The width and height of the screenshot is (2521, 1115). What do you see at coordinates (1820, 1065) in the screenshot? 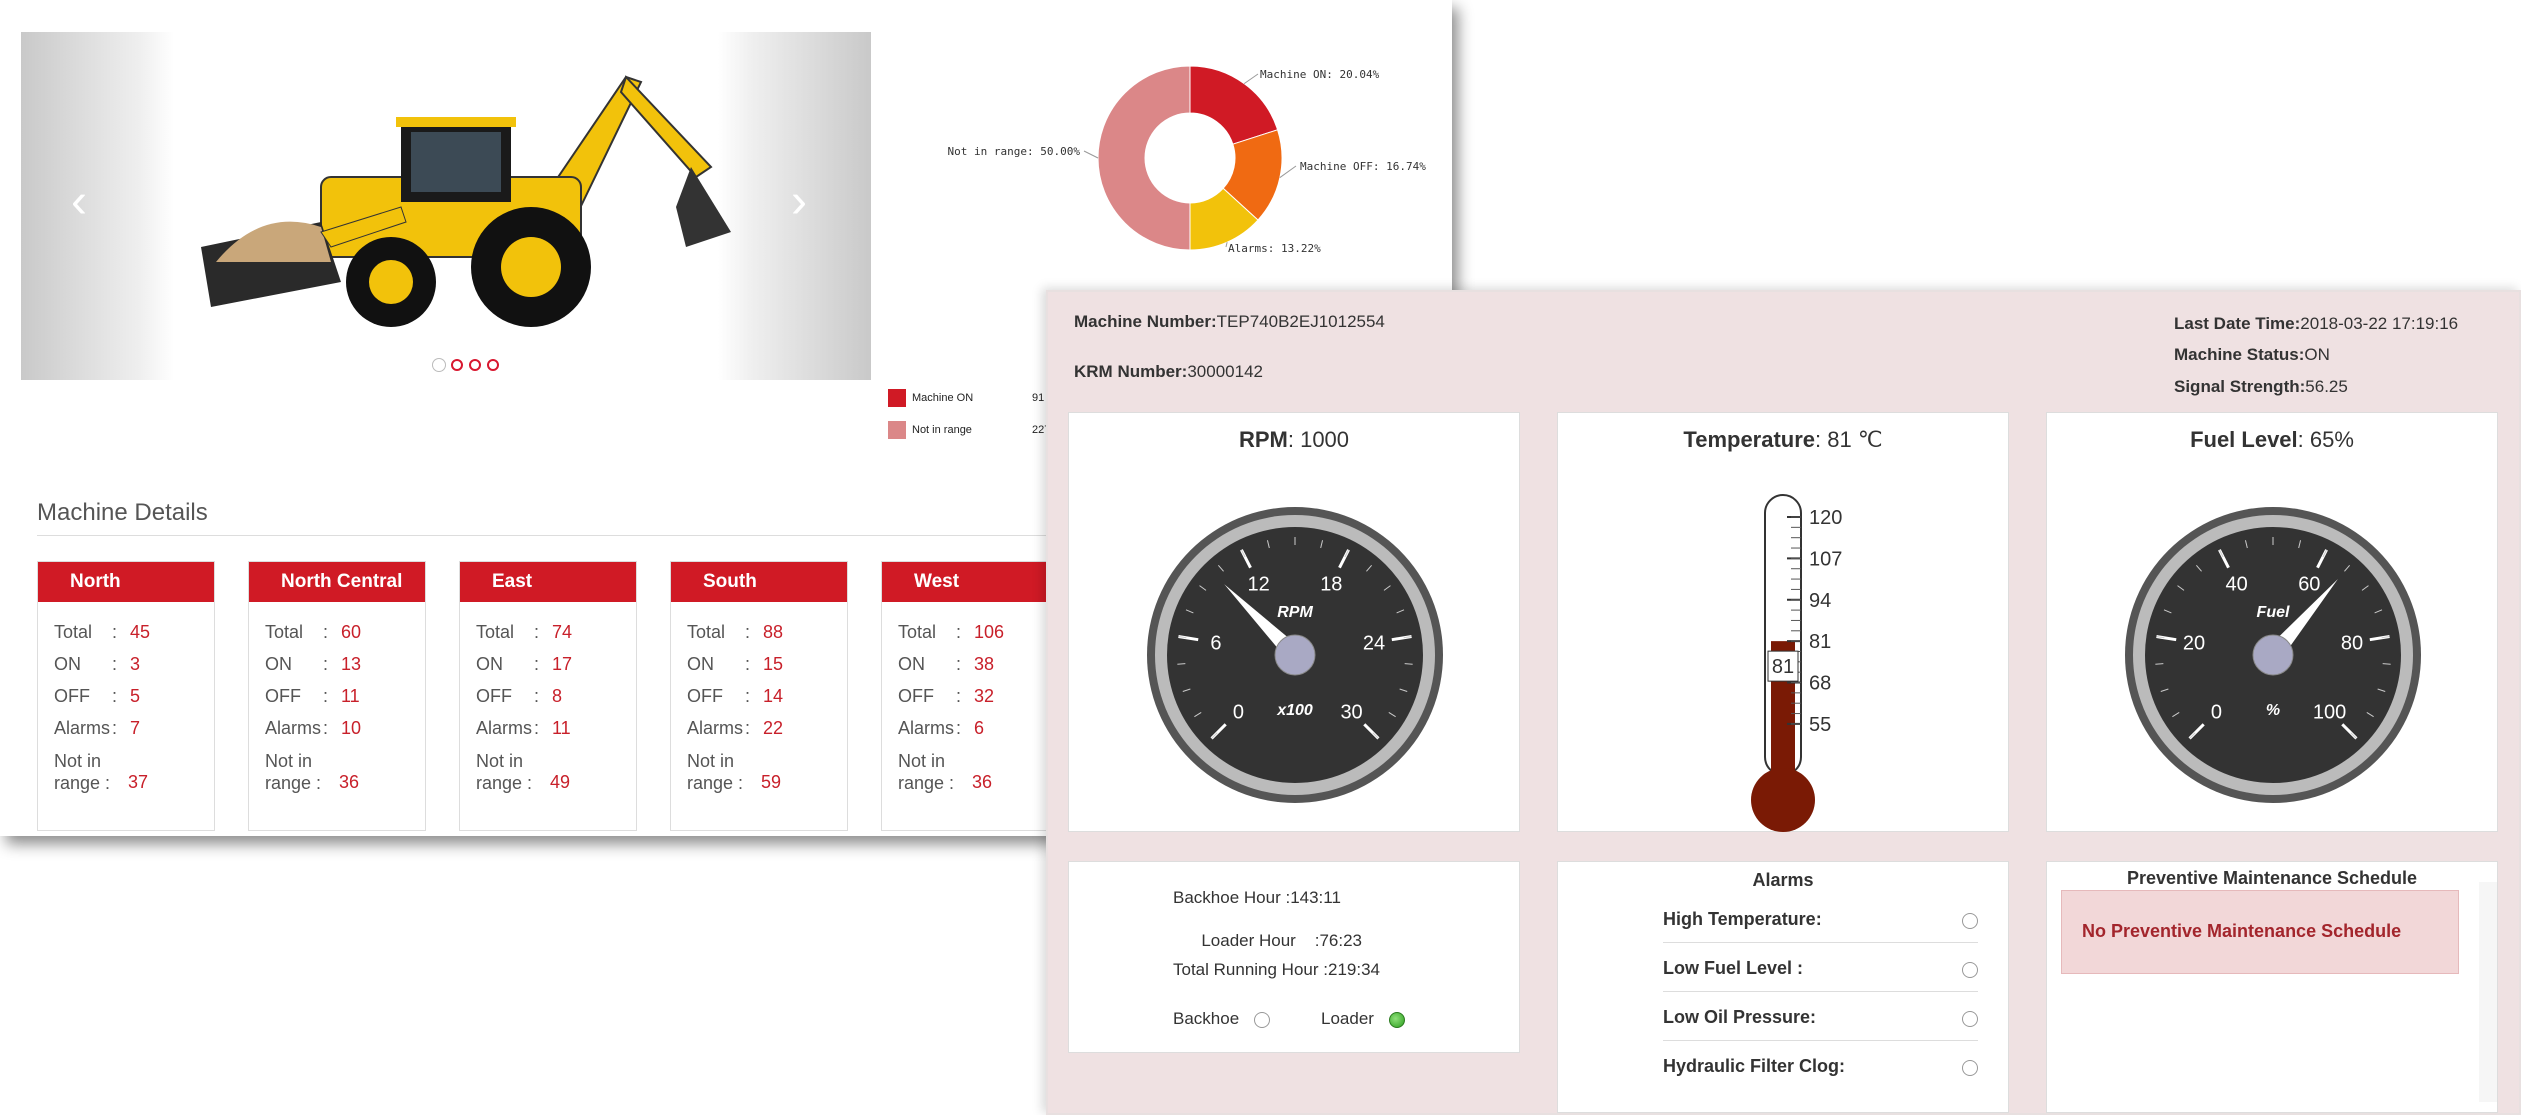
I see `alarm-row: Hydraulic Filter Clog:` at bounding box center [1820, 1065].